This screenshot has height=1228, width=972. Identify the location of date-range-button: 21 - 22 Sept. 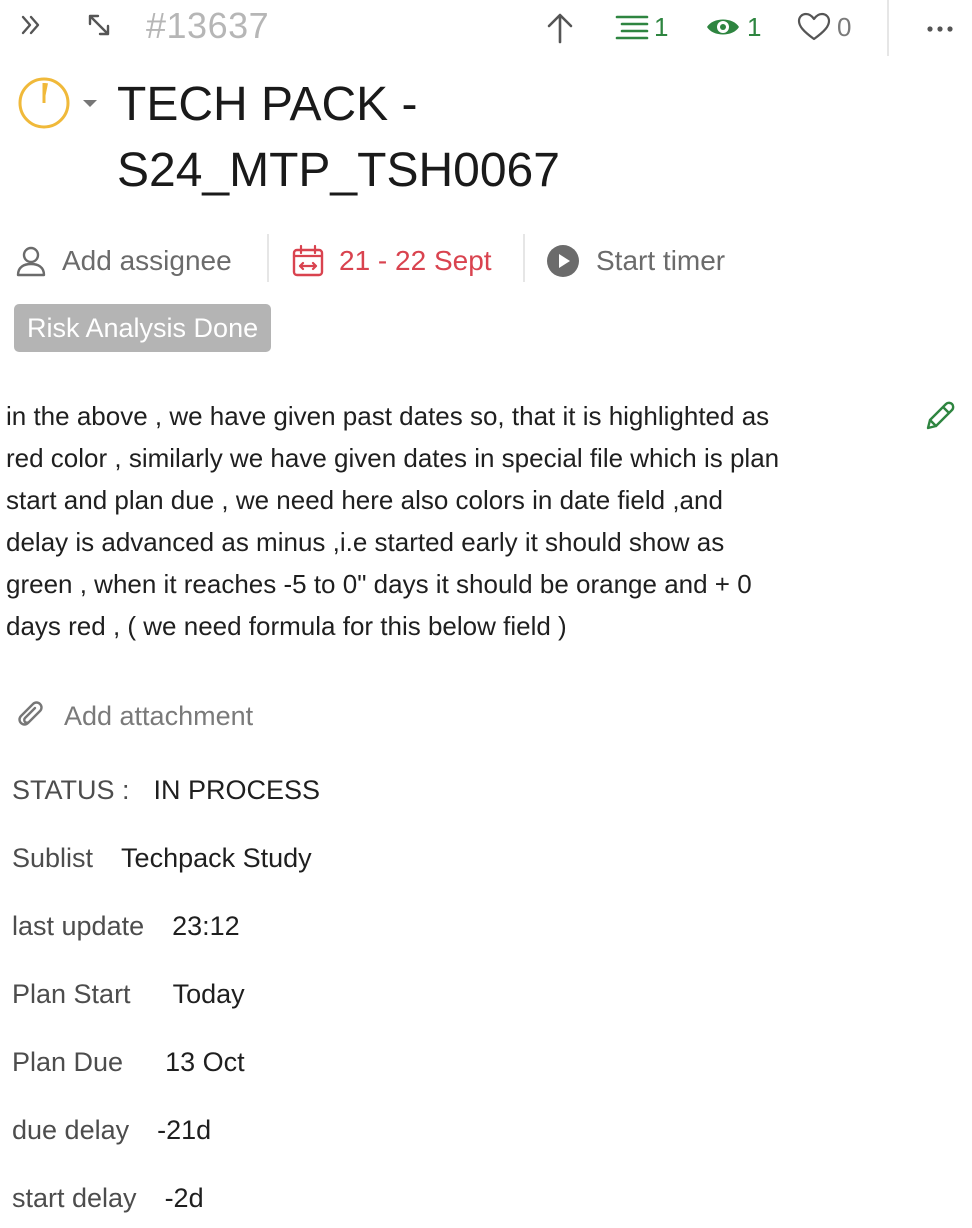
(391, 261).